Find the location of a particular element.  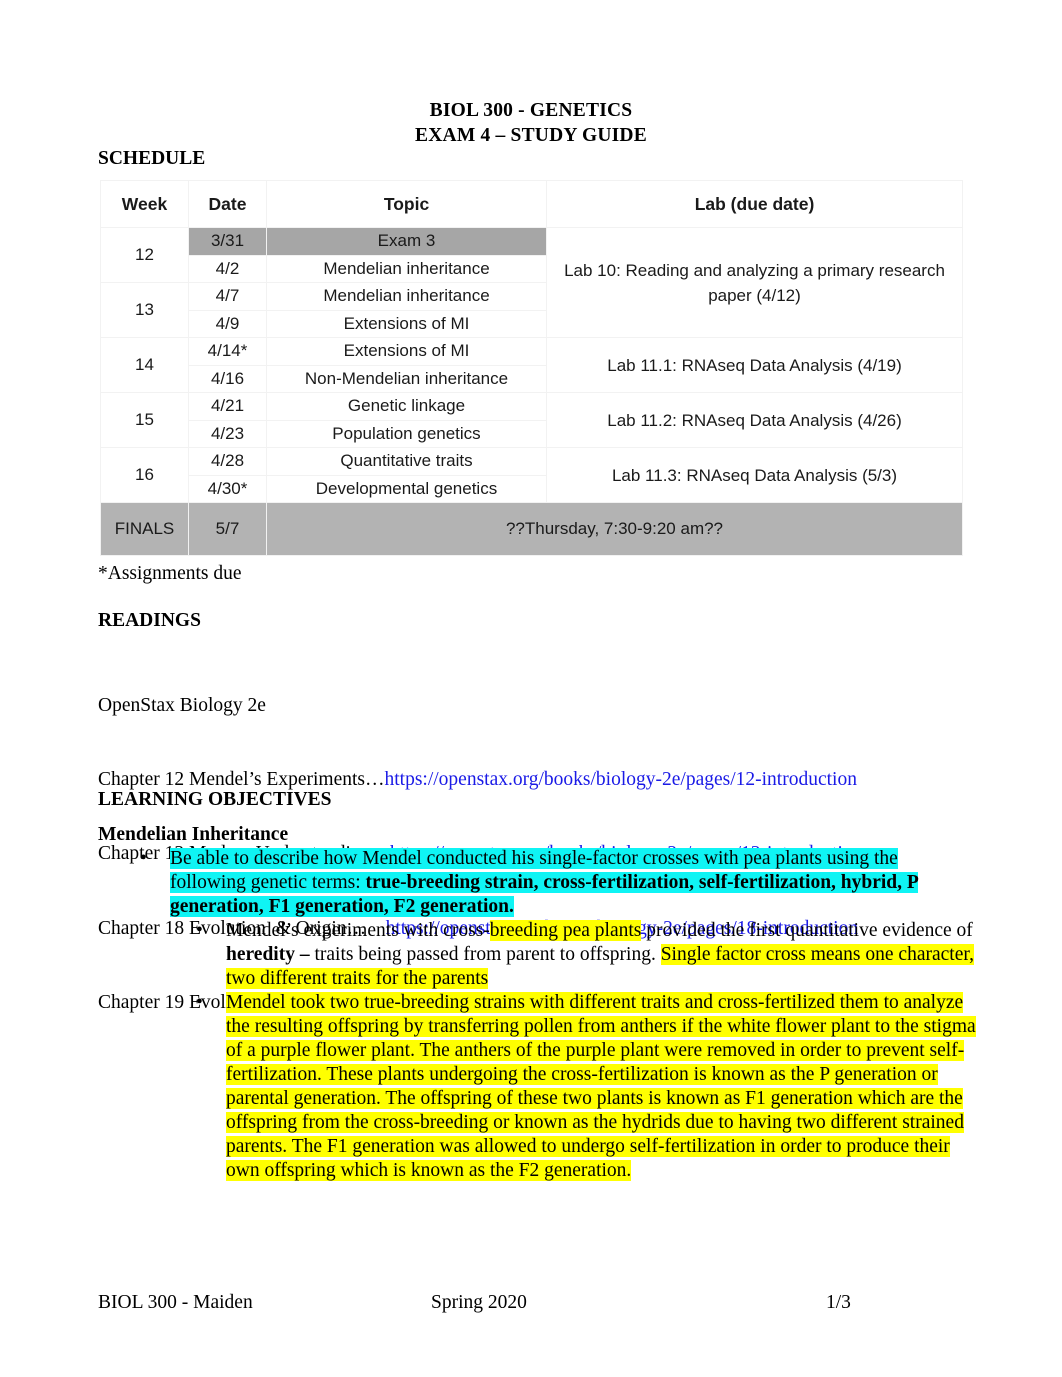

cell-date: 4/28 is located at coordinates (227, 461).